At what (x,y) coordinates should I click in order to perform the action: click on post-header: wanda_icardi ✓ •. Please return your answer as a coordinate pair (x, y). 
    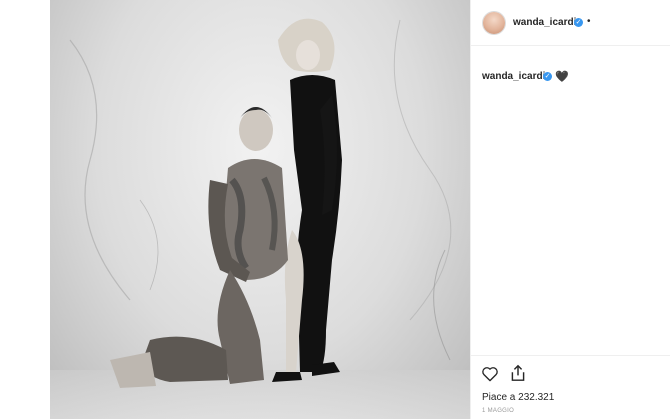
    Looking at the image, I should click on (570, 23).